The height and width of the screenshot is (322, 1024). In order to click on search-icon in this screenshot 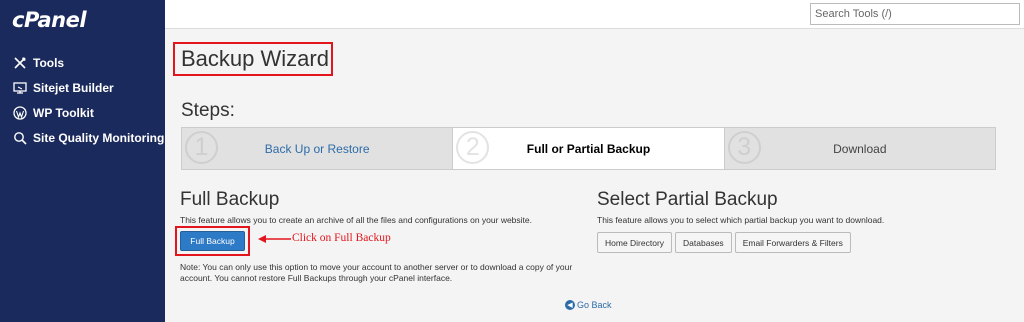, I will do `click(20, 138)`.